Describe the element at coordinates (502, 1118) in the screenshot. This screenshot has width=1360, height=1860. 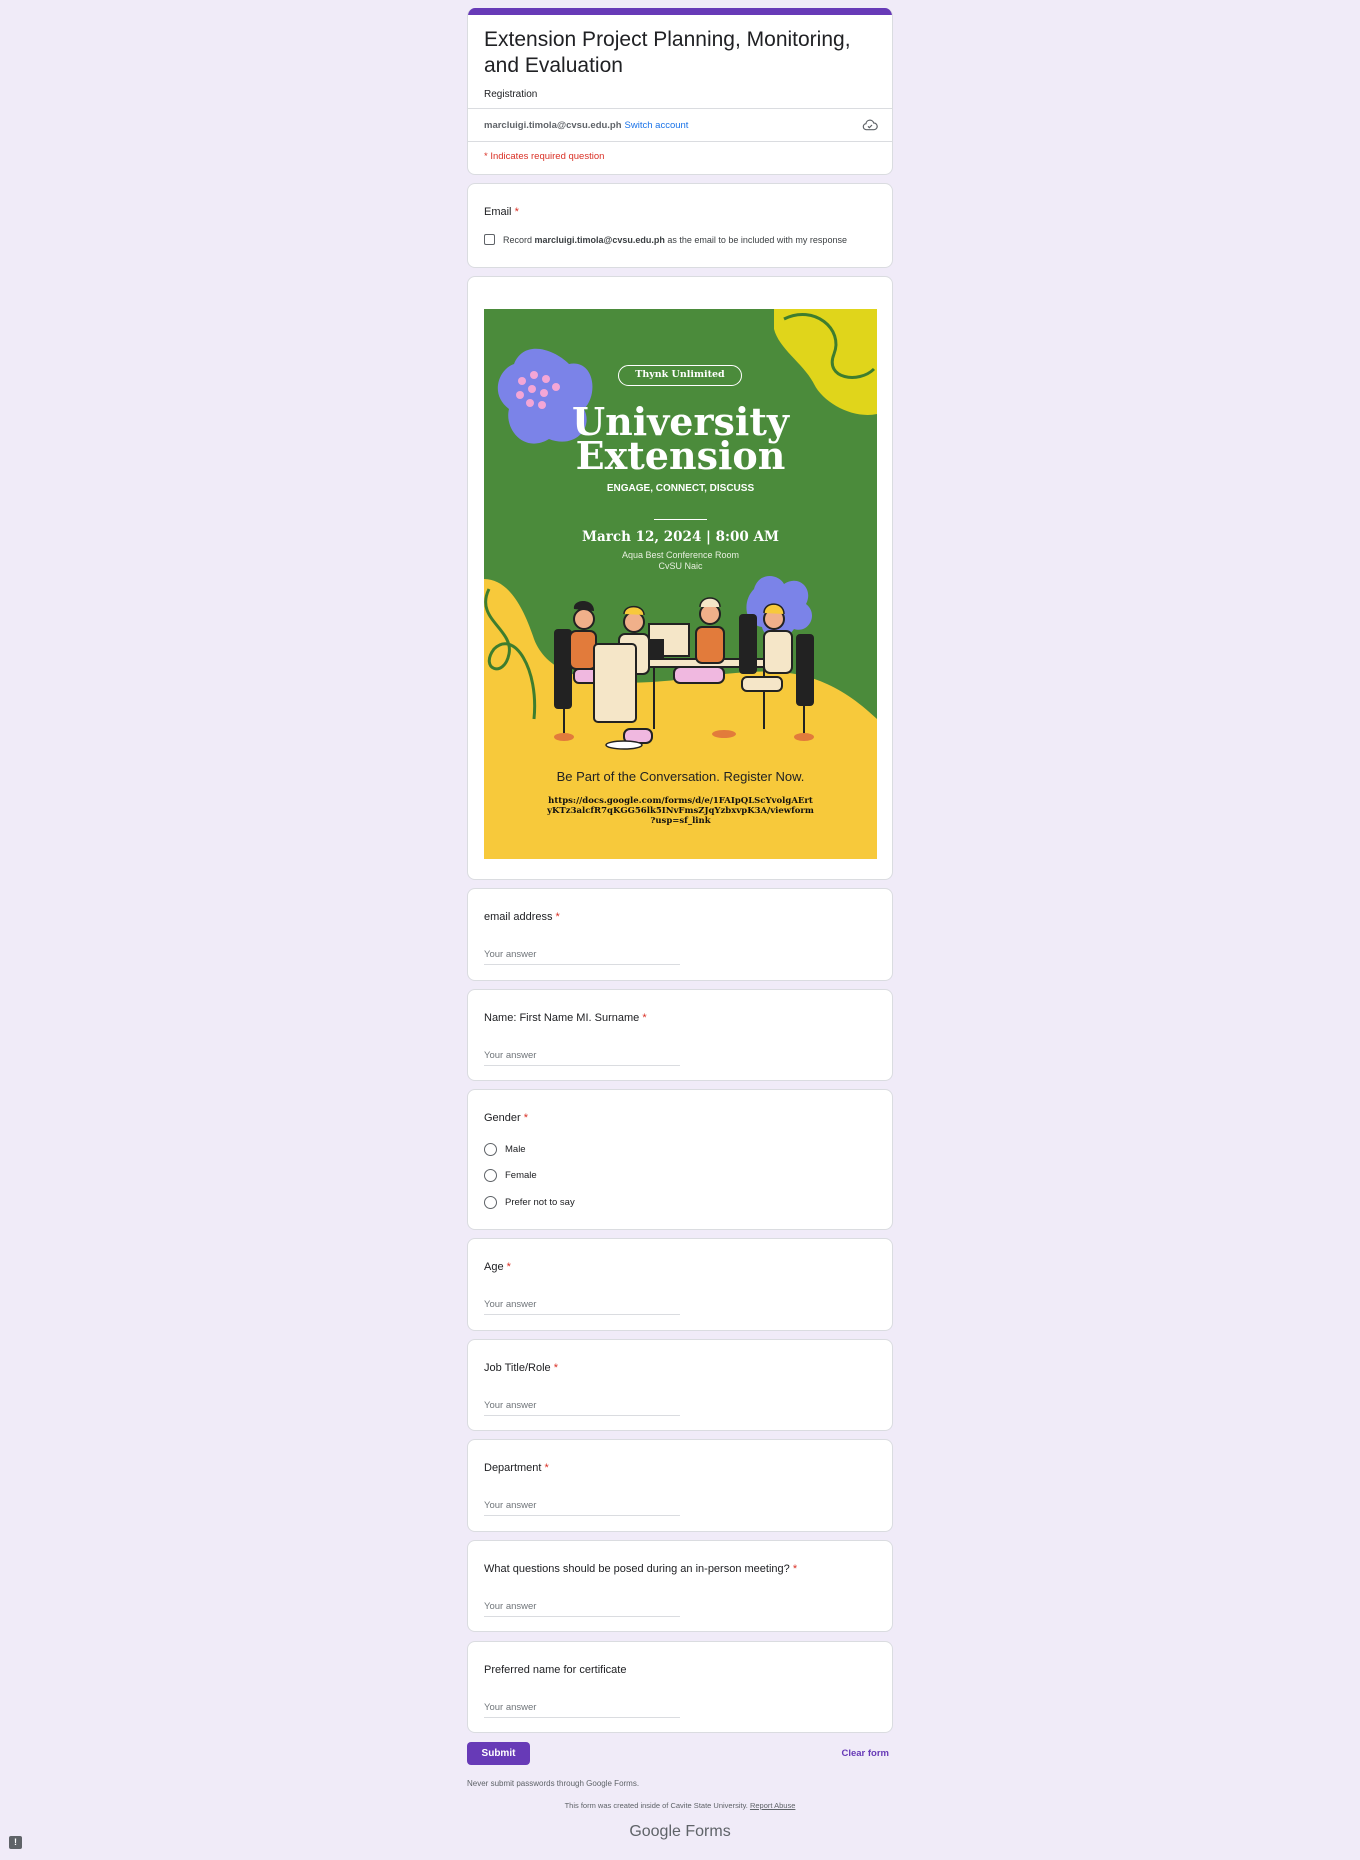
I see `question-label: Gender` at that location.